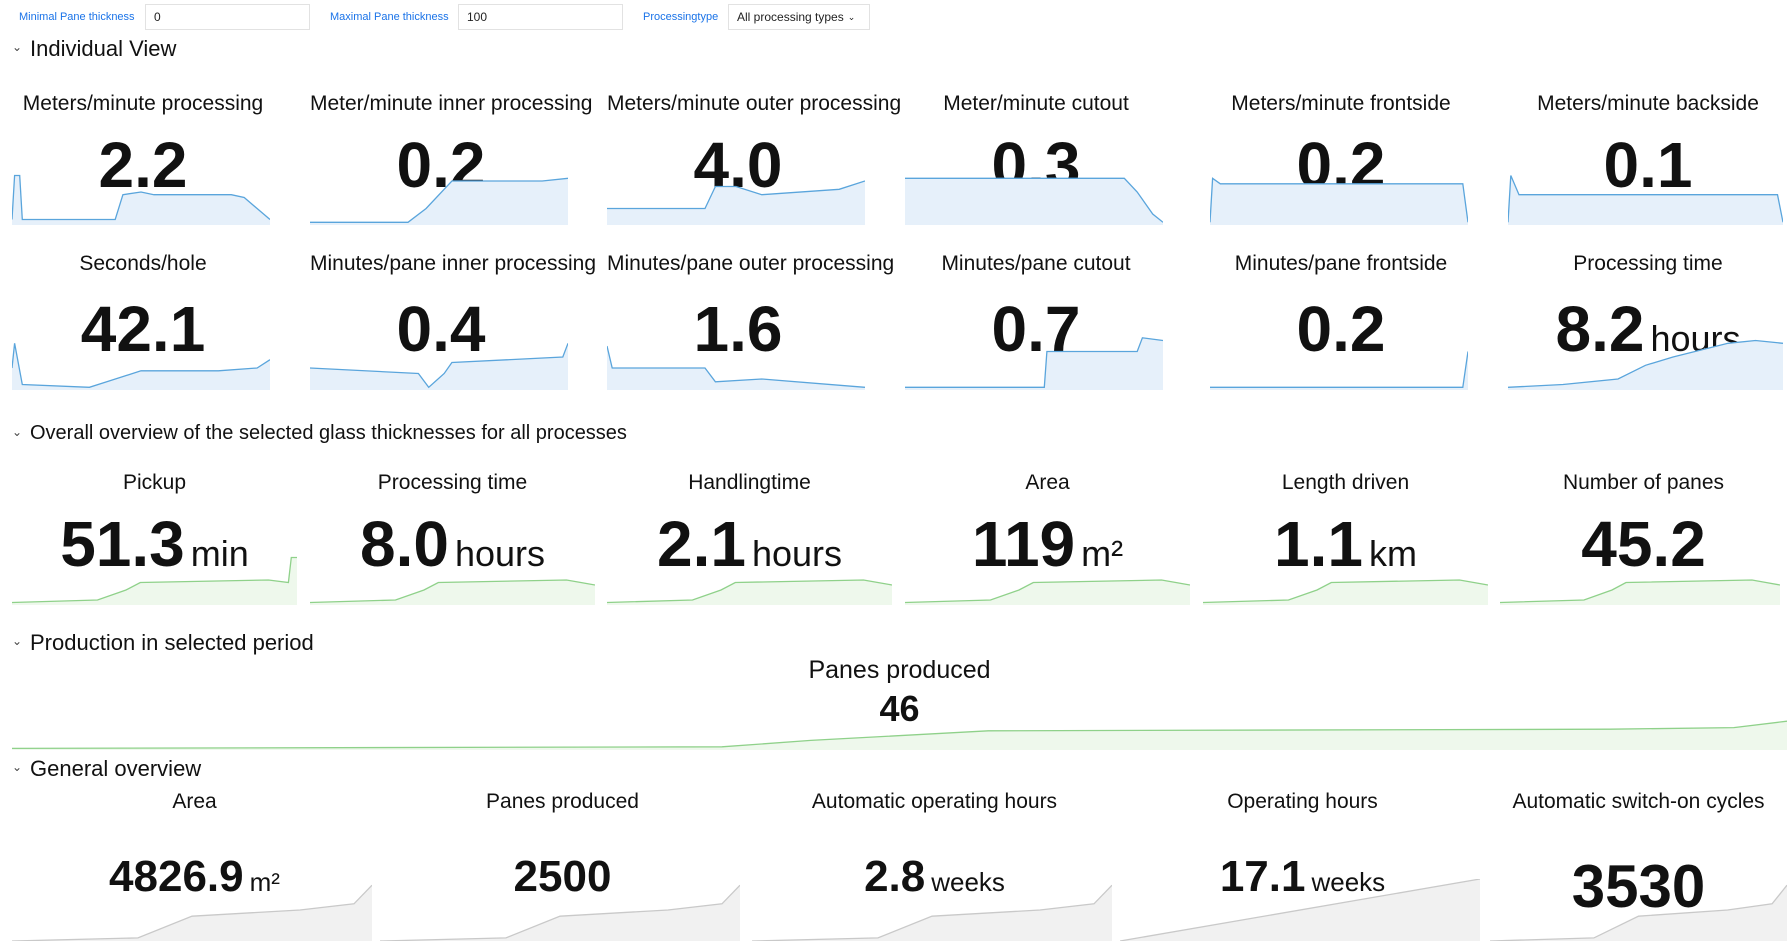 This screenshot has width=1790, height=941. I want to click on kpi-title: Meter/minute inner processing, so click(451, 103).